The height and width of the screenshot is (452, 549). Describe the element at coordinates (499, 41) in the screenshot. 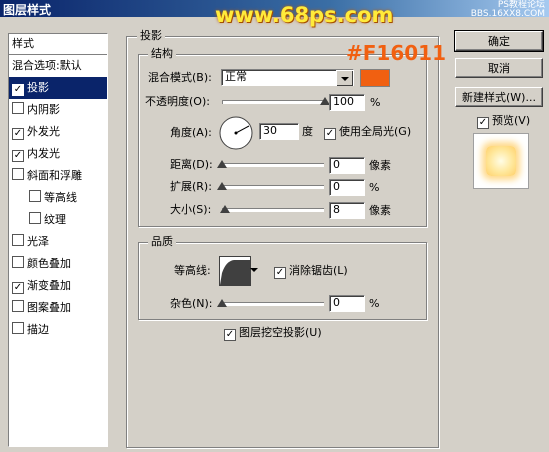

I see `ok-button: 确定` at that location.